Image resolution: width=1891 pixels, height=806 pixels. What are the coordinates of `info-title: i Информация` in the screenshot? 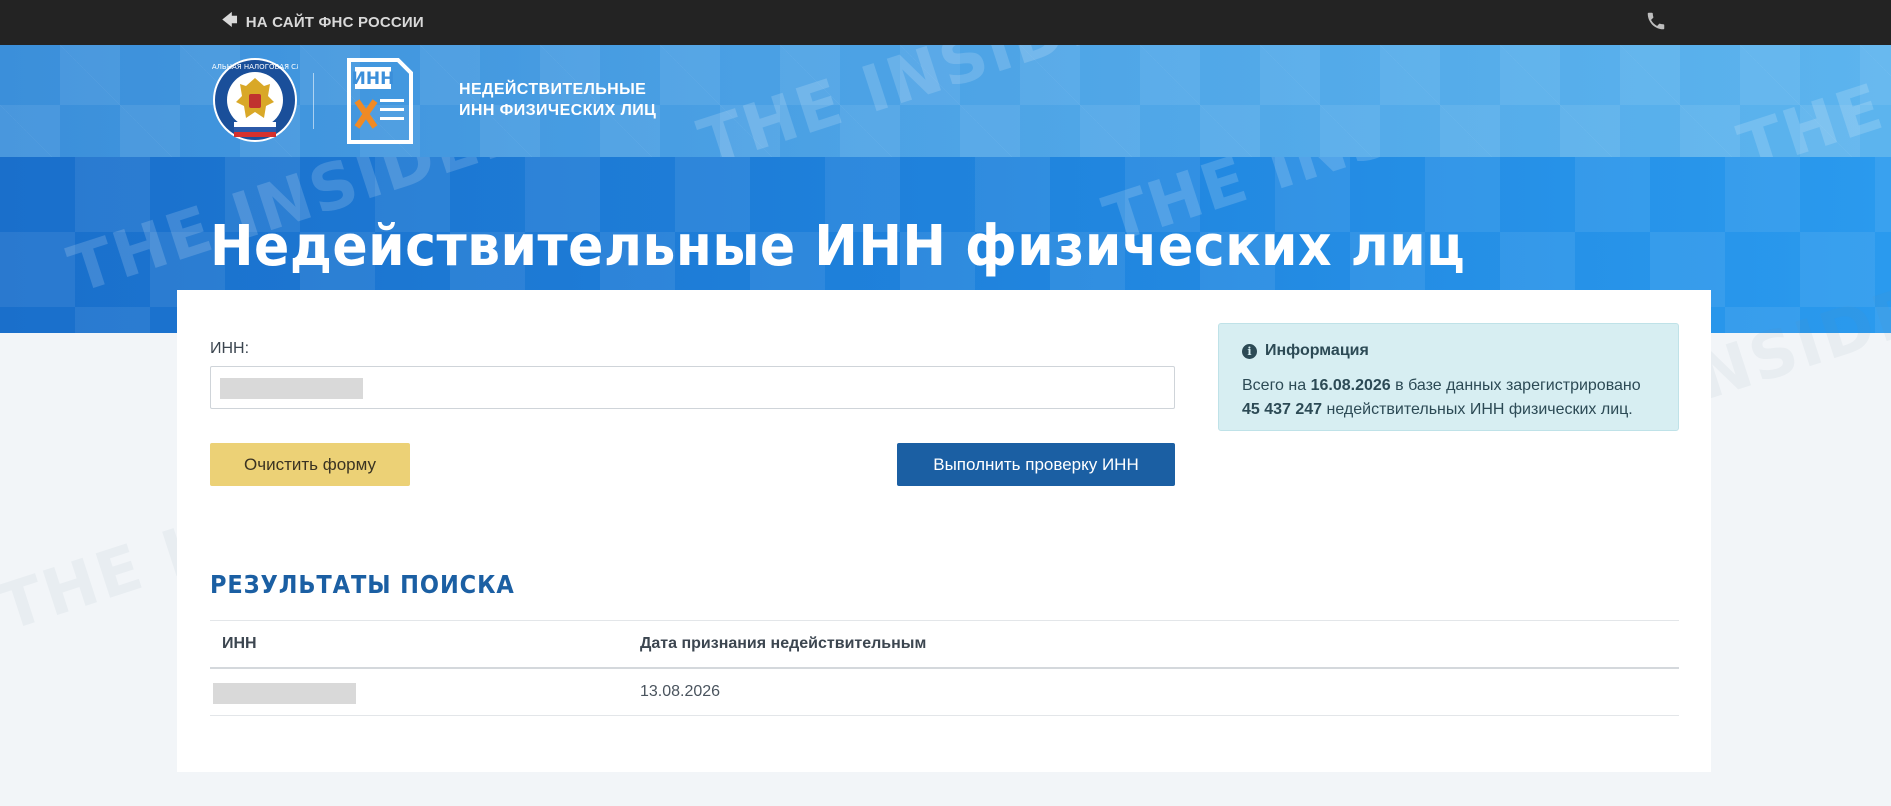 It's located at (1305, 351).